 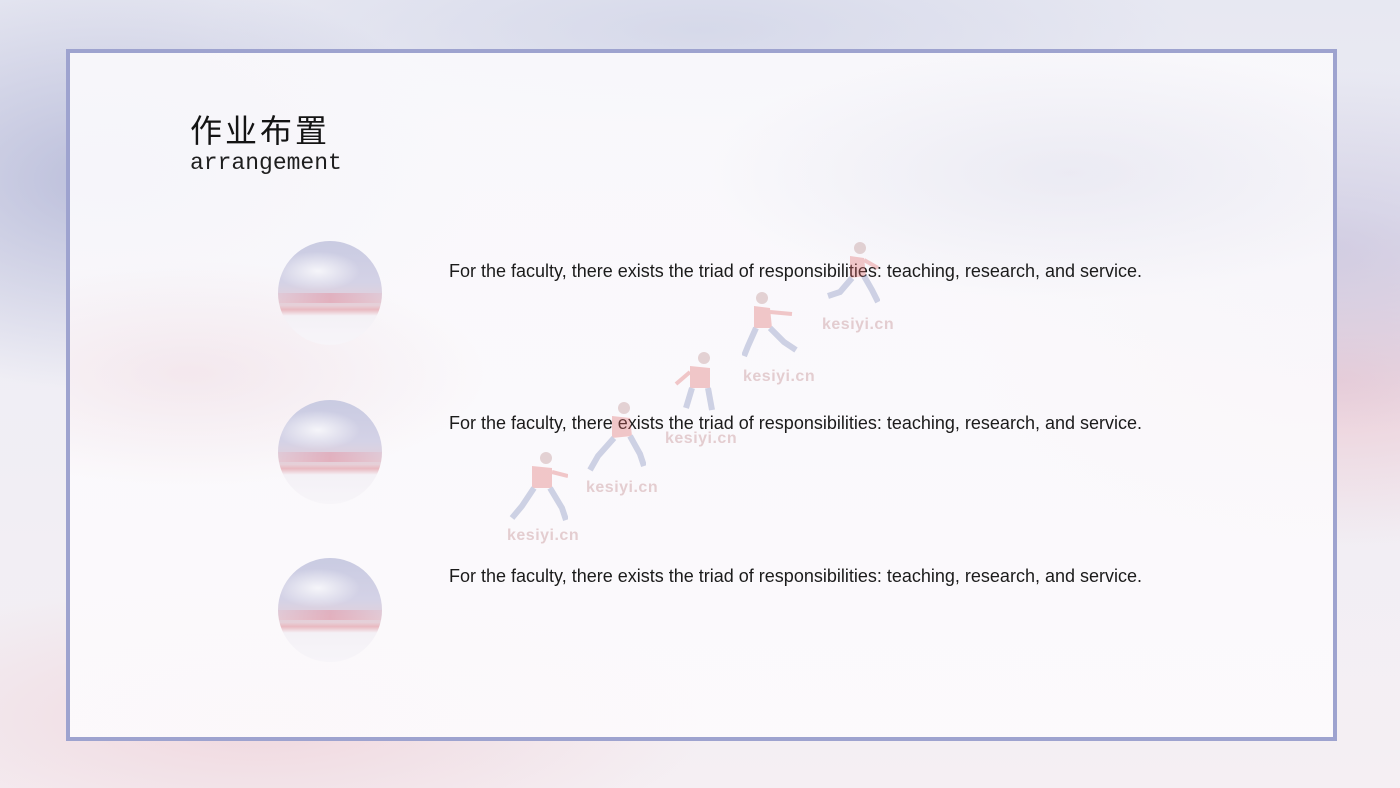 What do you see at coordinates (260, 131) in the screenshot?
I see `page-title: 作业布置` at bounding box center [260, 131].